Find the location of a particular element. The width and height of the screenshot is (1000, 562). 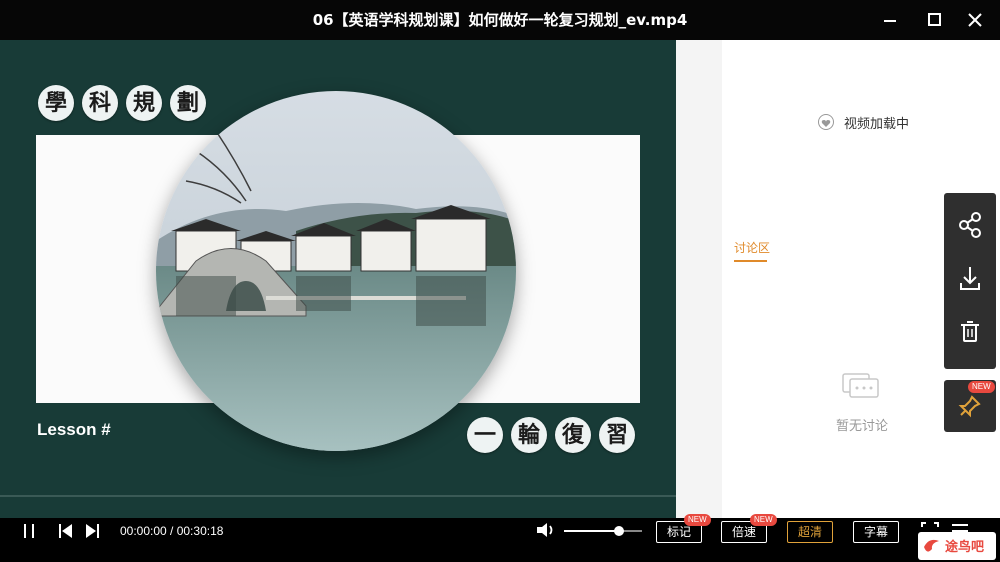

new-badge: NEW is located at coordinates (981, 387).